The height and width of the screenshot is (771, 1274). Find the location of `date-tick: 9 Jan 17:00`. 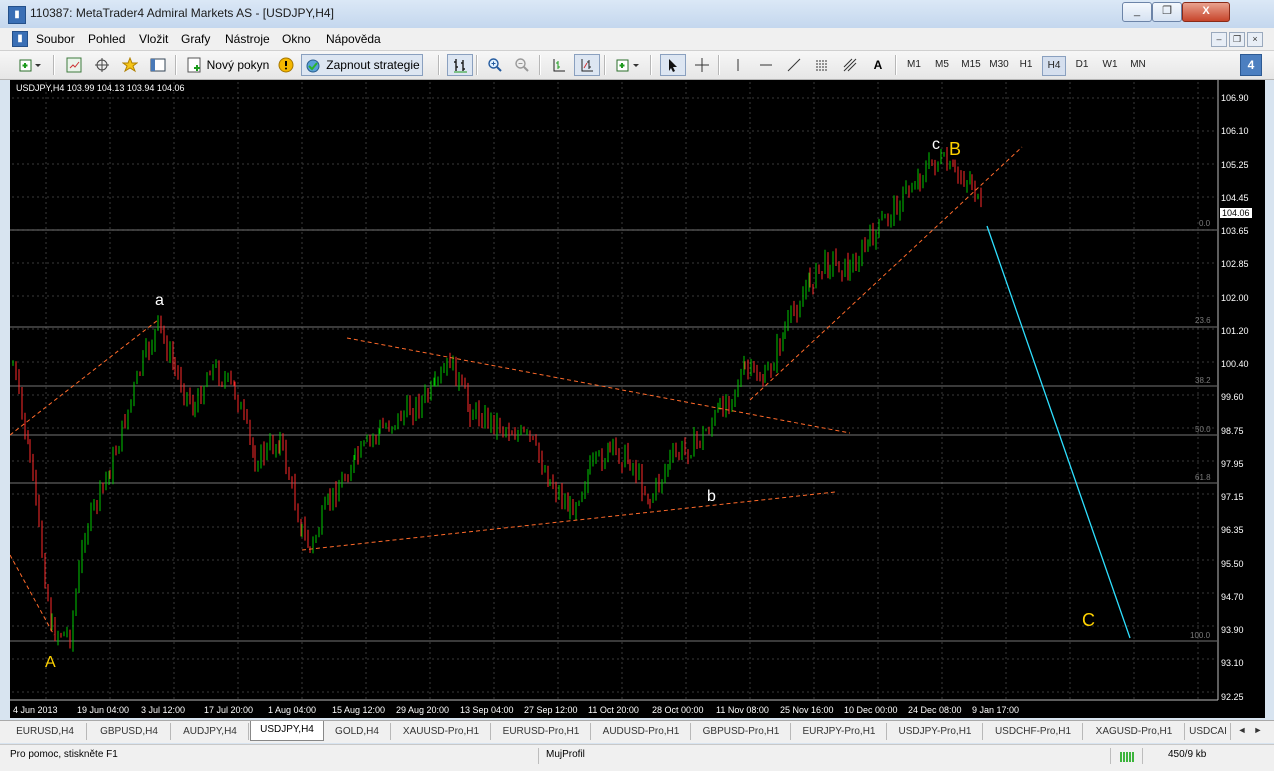

date-tick: 9 Jan 17:00 is located at coordinates (996, 710).